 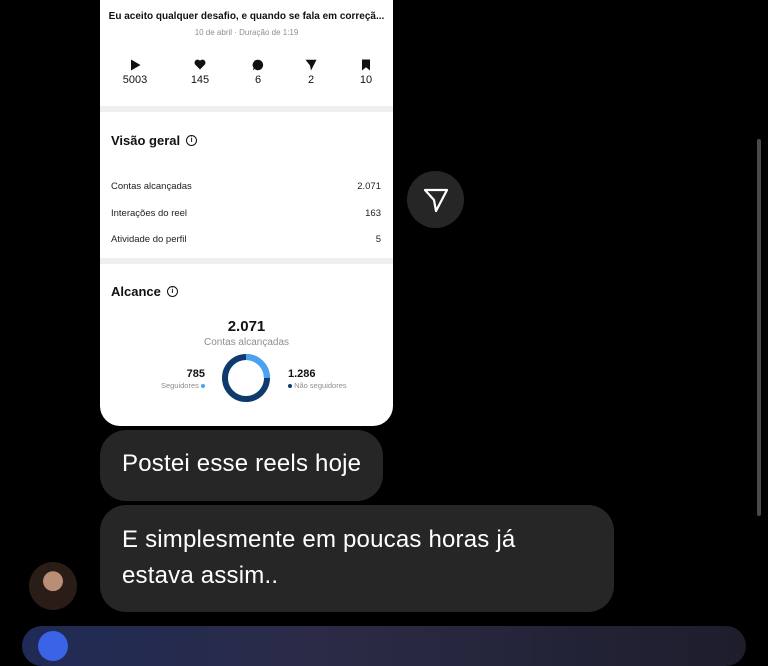 I want to click on message-text-line: E simplesmente em poucas horas já, so click(x=319, y=539).